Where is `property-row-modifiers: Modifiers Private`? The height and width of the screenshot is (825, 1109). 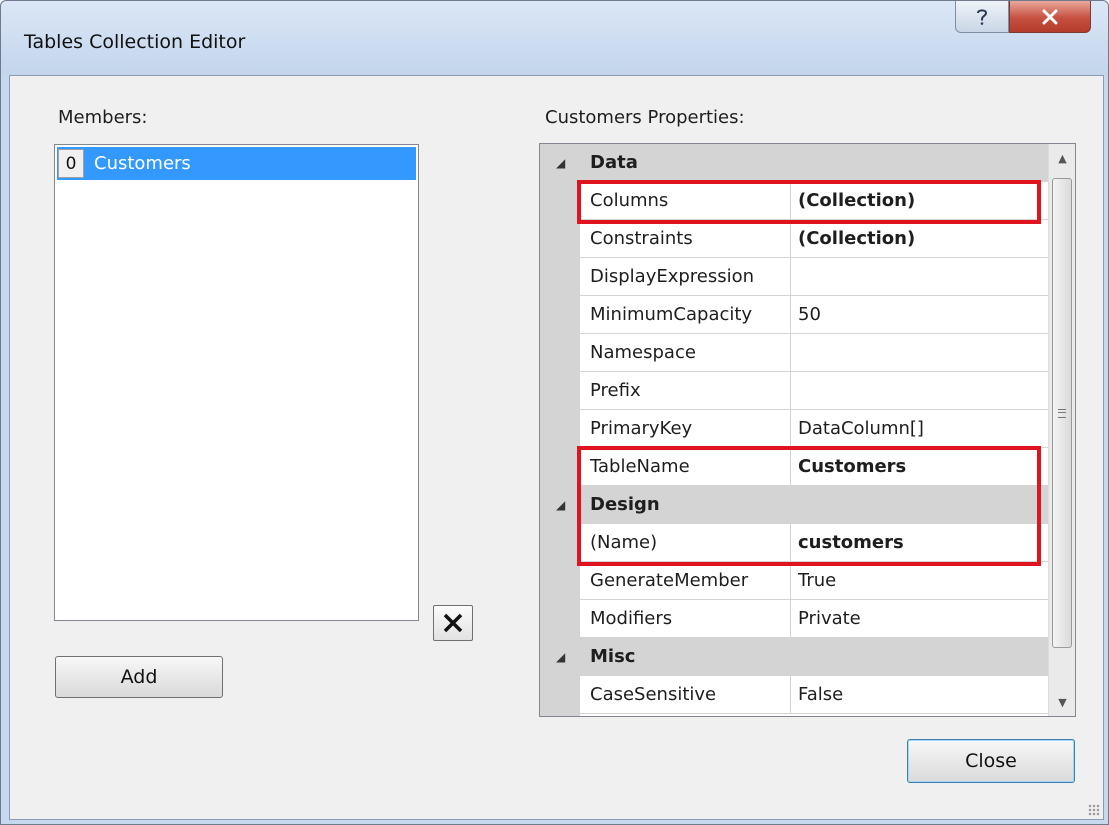 property-row-modifiers: Modifiers Private is located at coordinates (794, 619).